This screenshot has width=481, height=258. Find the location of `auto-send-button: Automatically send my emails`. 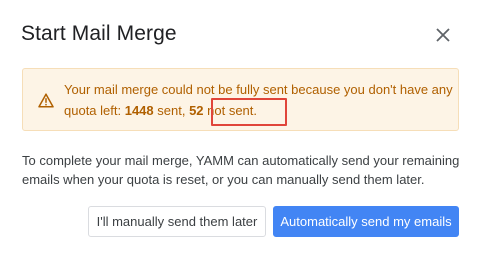

auto-send-button: Automatically send my emails is located at coordinates (366, 221).